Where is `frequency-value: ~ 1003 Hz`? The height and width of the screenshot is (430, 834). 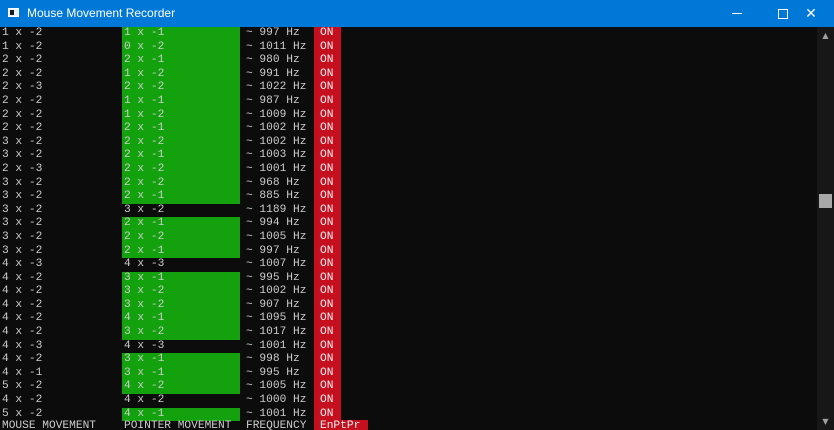 frequency-value: ~ 1003 Hz is located at coordinates (276, 155).